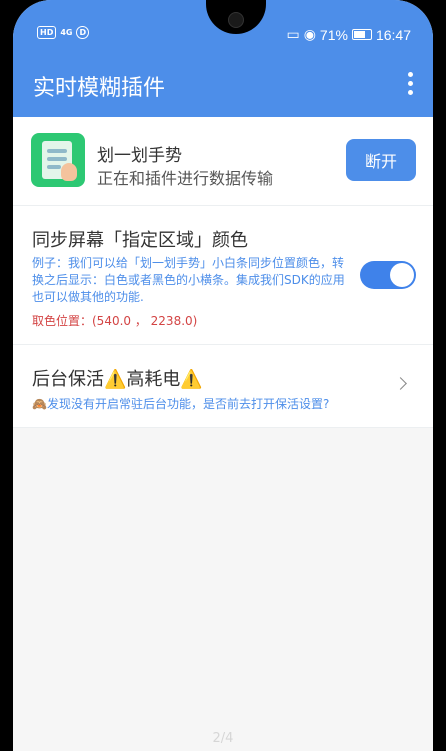 The width and height of the screenshot is (446, 751). I want to click on background-keep-row: 后台保活⚠️高耗电⚠️ 🙈发现没有开启常驻后台功能，是否前去打开保活设置?, so click(223, 386).